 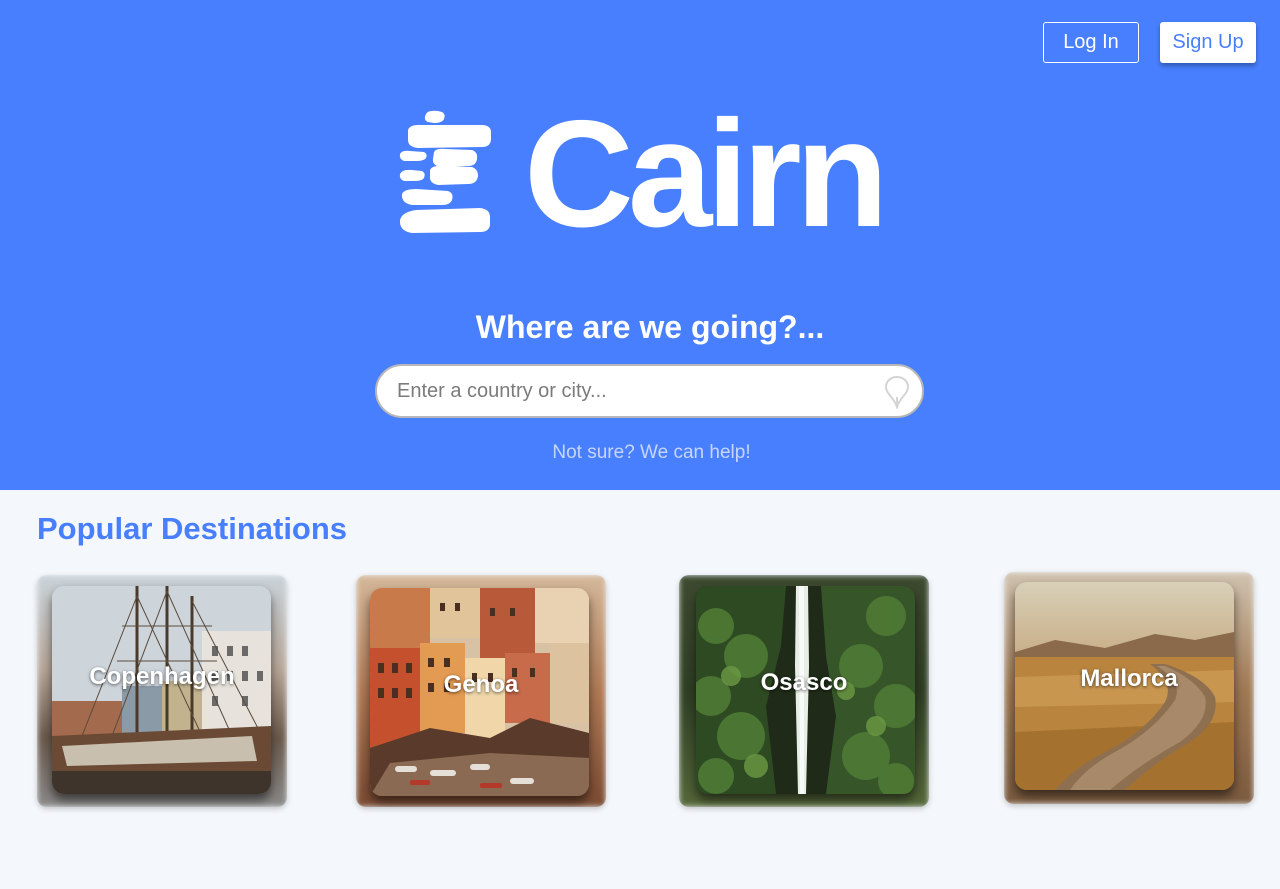 What do you see at coordinates (192, 528) in the screenshot?
I see `popular-destinations-title: Popular Destinations` at bounding box center [192, 528].